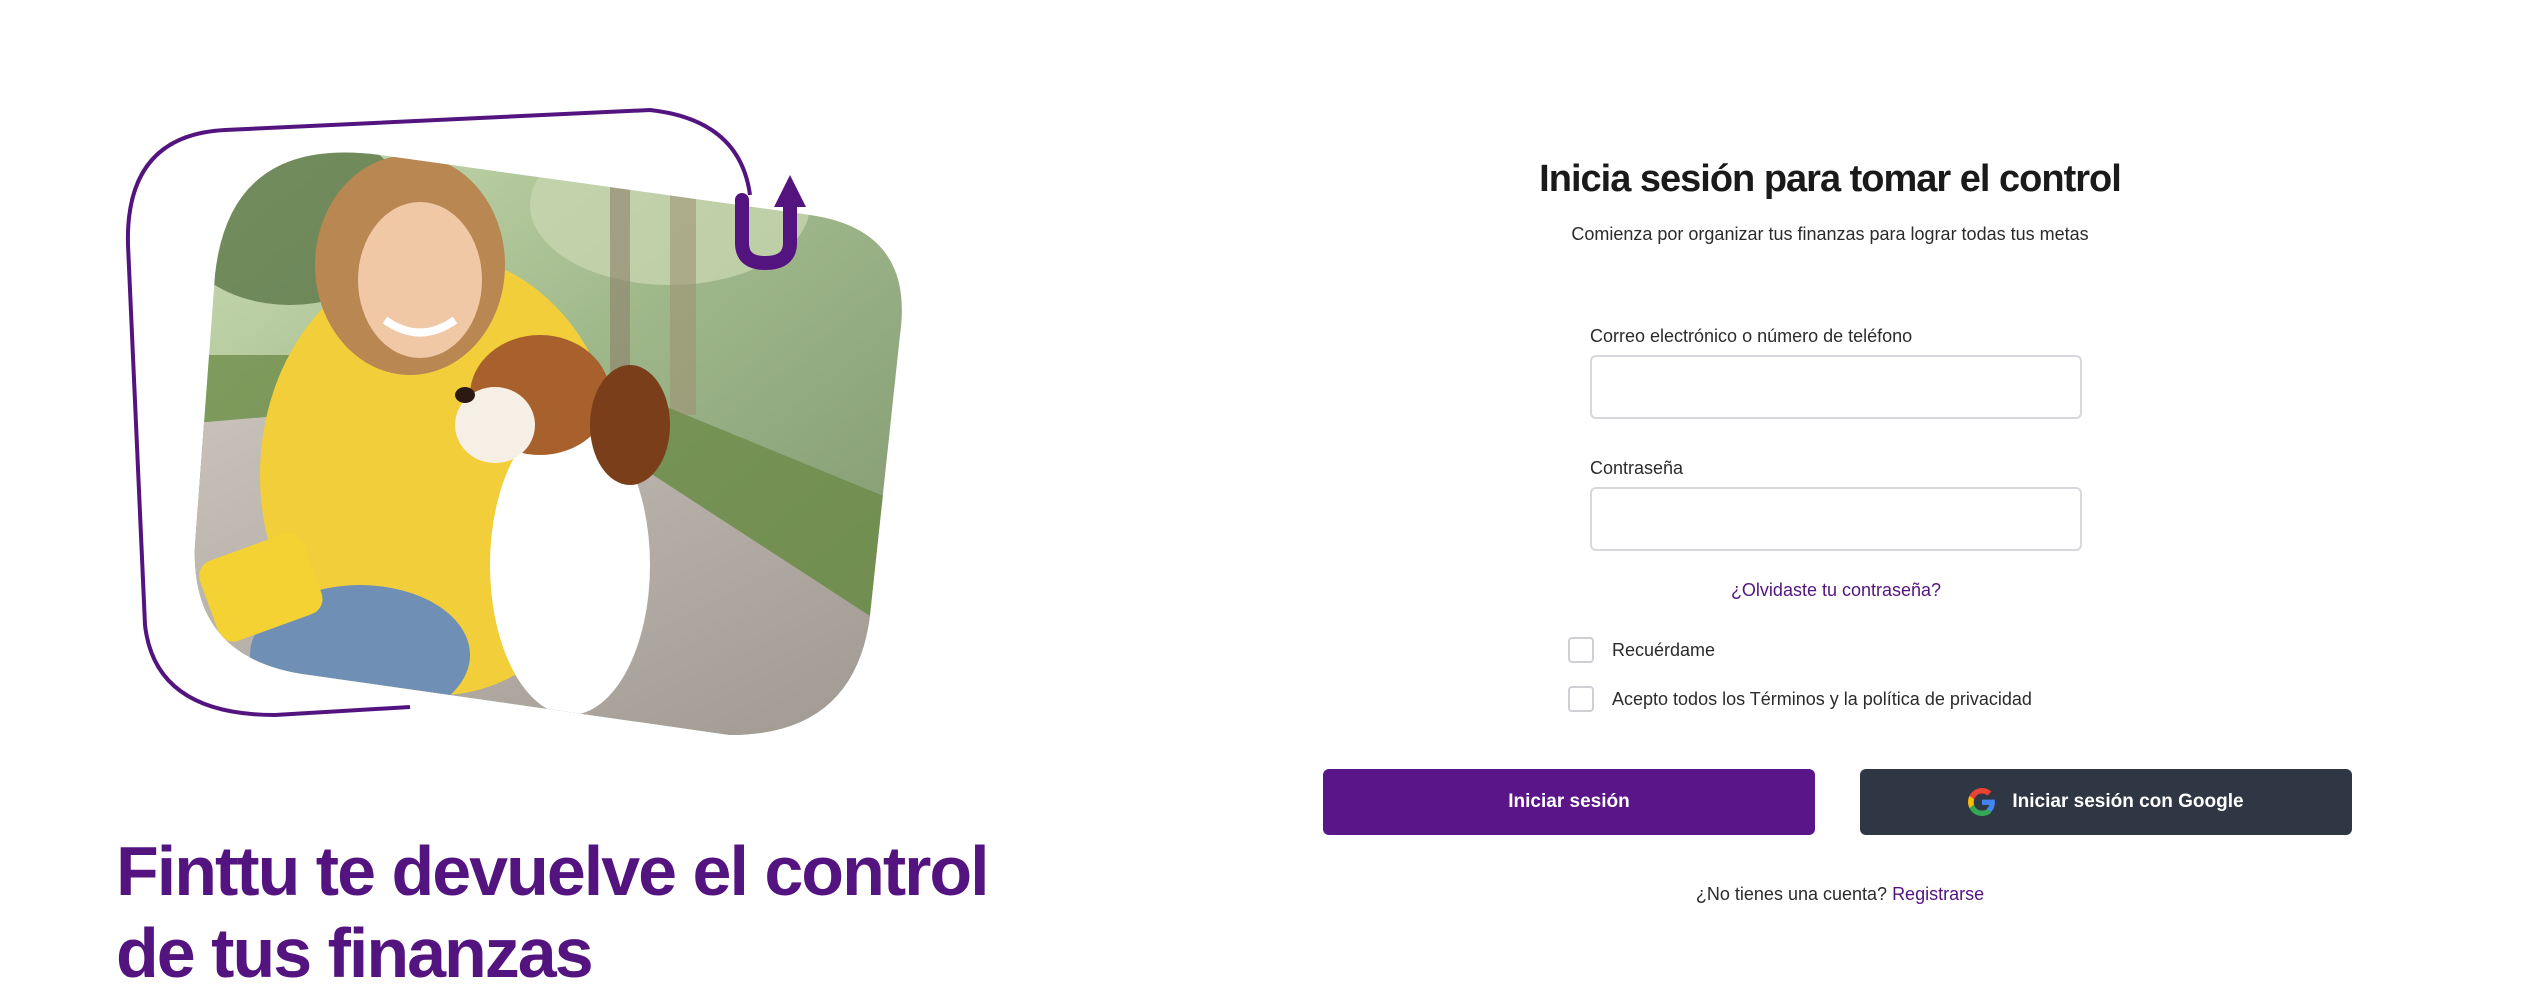 The height and width of the screenshot is (1004, 2522). Describe the element at coordinates (1836, 387) in the screenshot. I see `email-field` at that location.